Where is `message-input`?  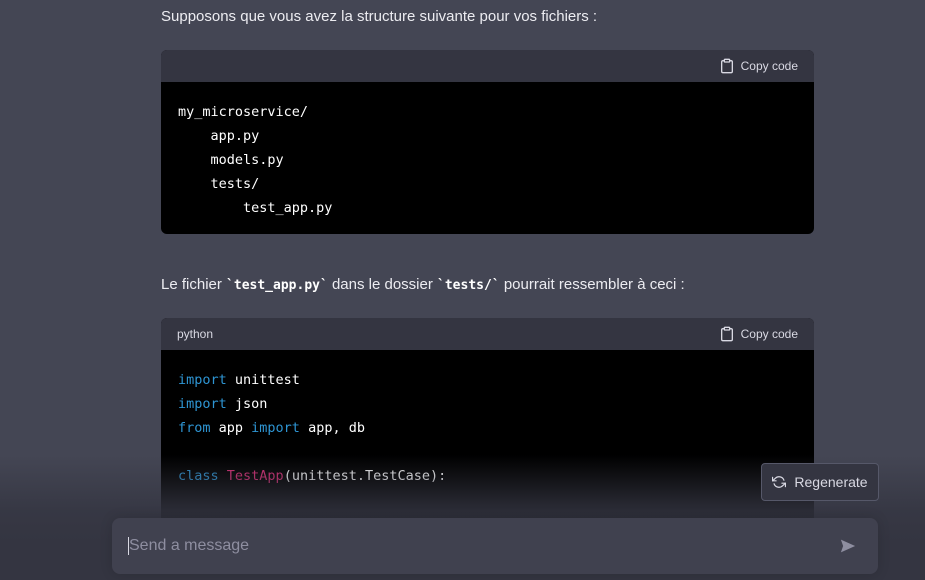
message-input is located at coordinates (481, 546).